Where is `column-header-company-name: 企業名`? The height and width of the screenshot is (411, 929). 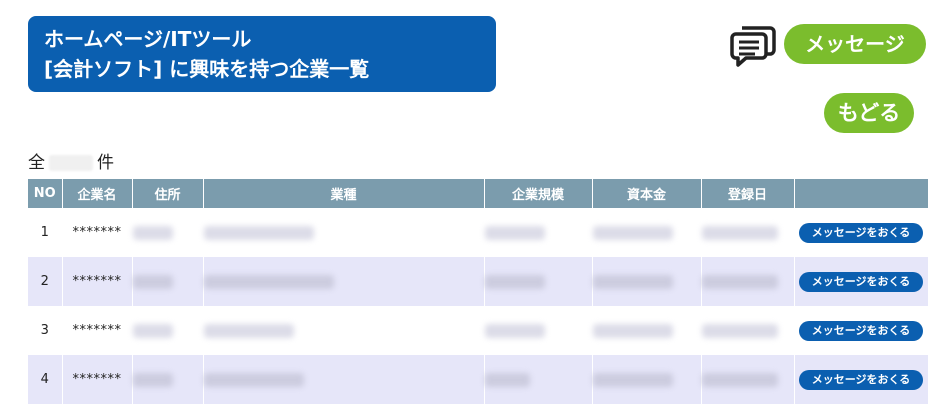 column-header-company-name: 企業名 is located at coordinates (97, 193).